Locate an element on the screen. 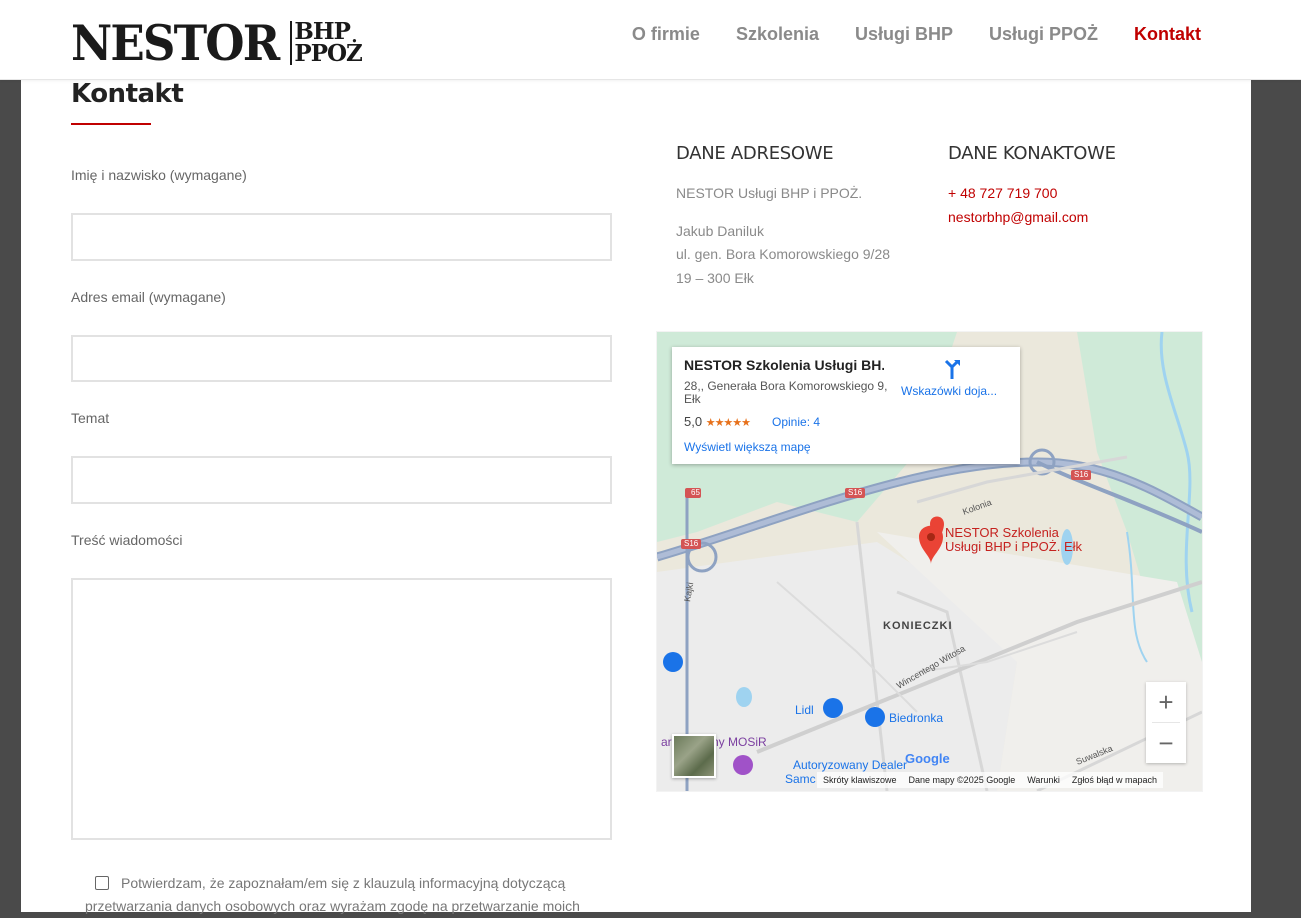 Image resolution: width=1301 pixels, height=918 pixels. name-input is located at coordinates (341, 237).